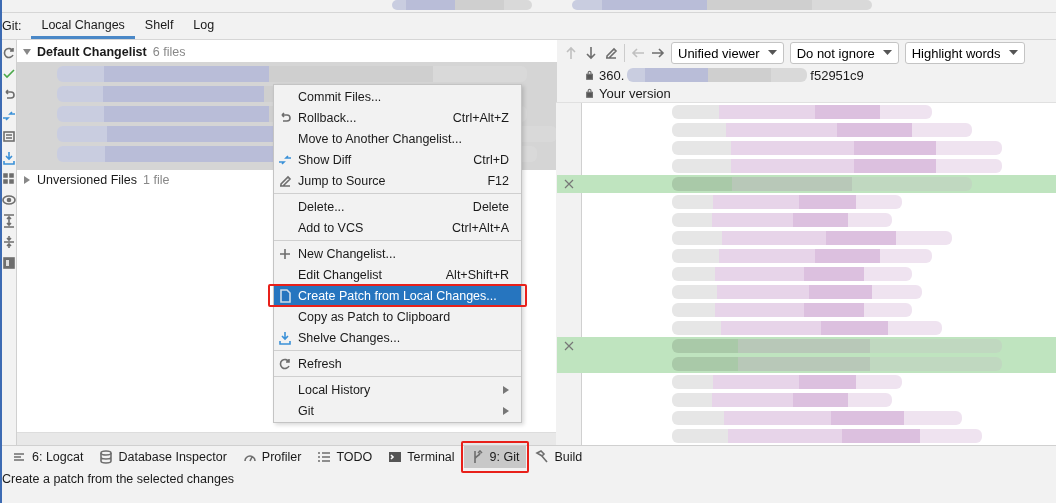  I want to click on menu-item: Edit Changelist Alt+Shift+R, so click(397, 274).